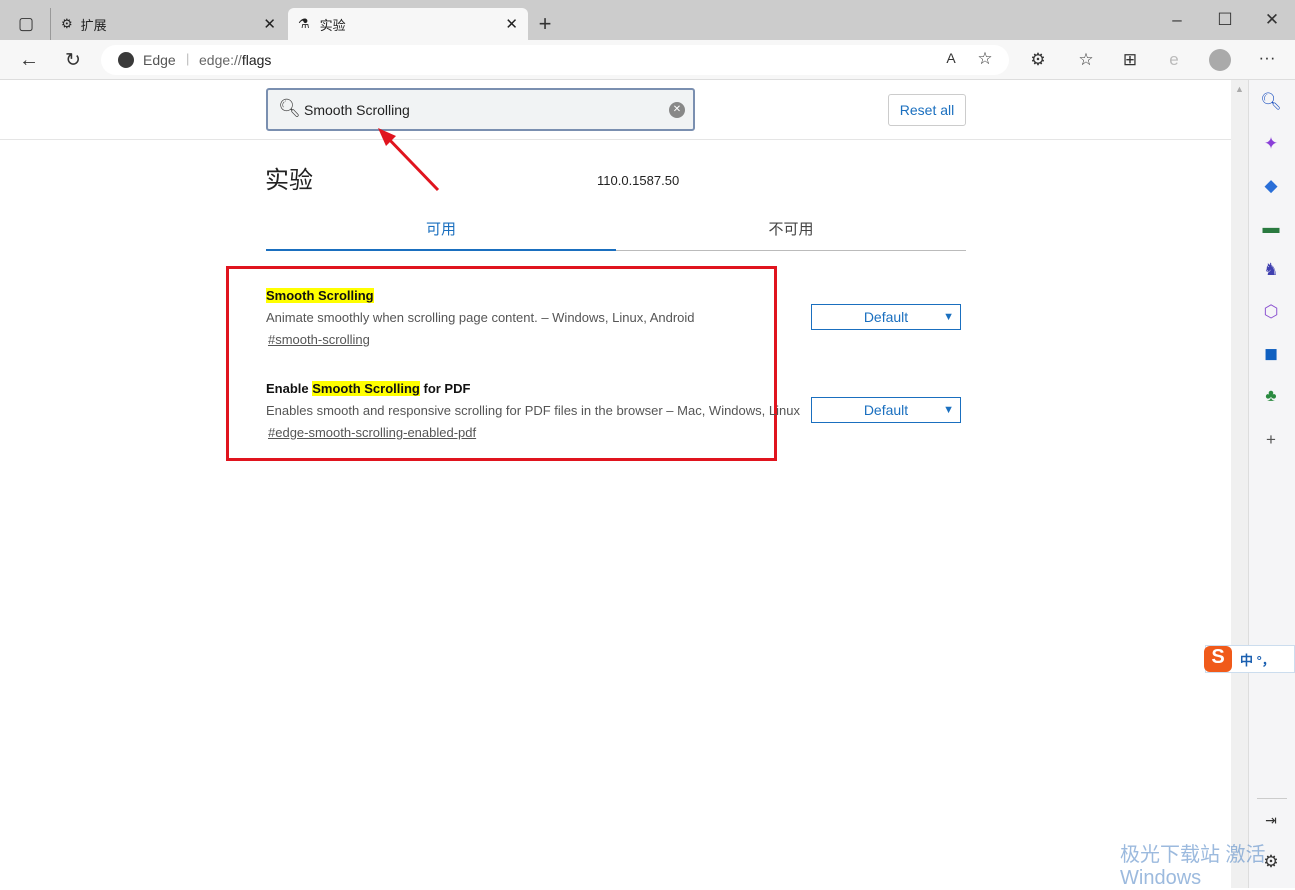 This screenshot has width=1295, height=890. Describe the element at coordinates (791, 228) in the screenshot. I see `tab-unavailable: 不可用` at that location.